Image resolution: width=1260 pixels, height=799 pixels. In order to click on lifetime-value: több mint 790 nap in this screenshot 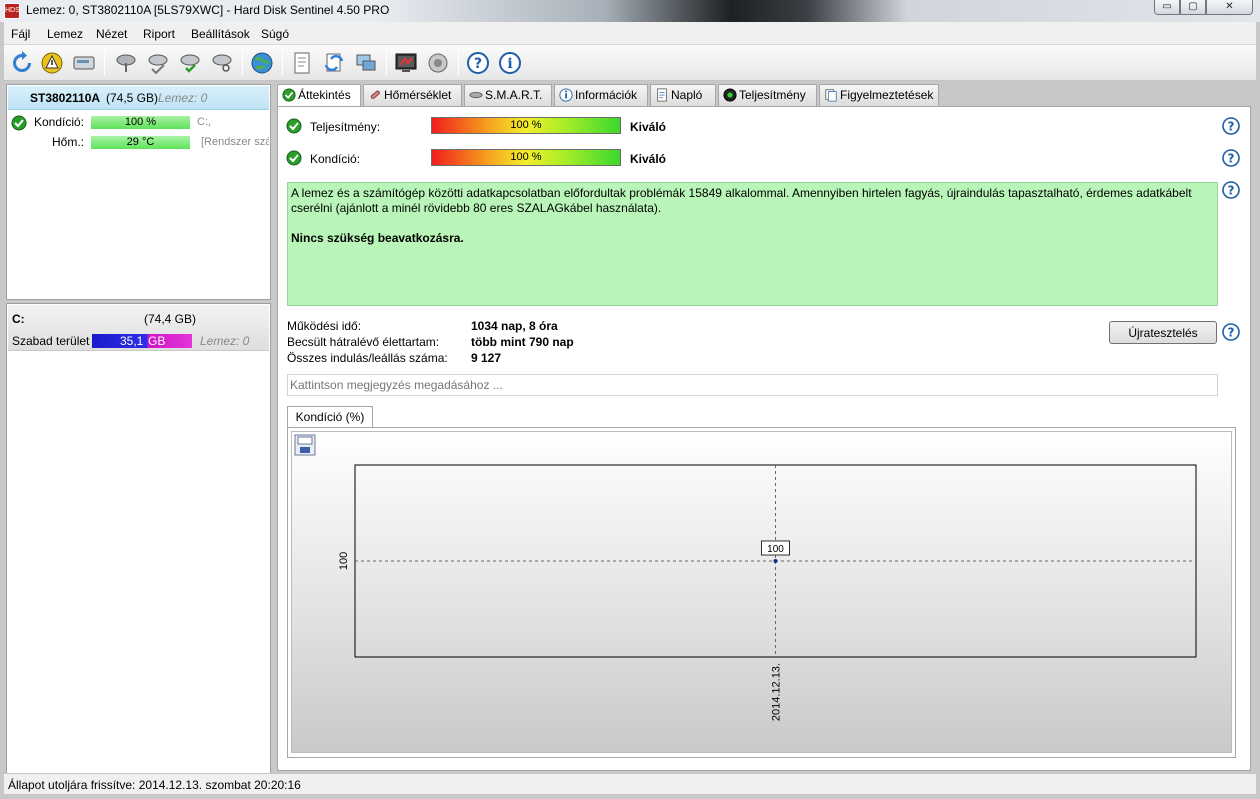, I will do `click(522, 342)`.